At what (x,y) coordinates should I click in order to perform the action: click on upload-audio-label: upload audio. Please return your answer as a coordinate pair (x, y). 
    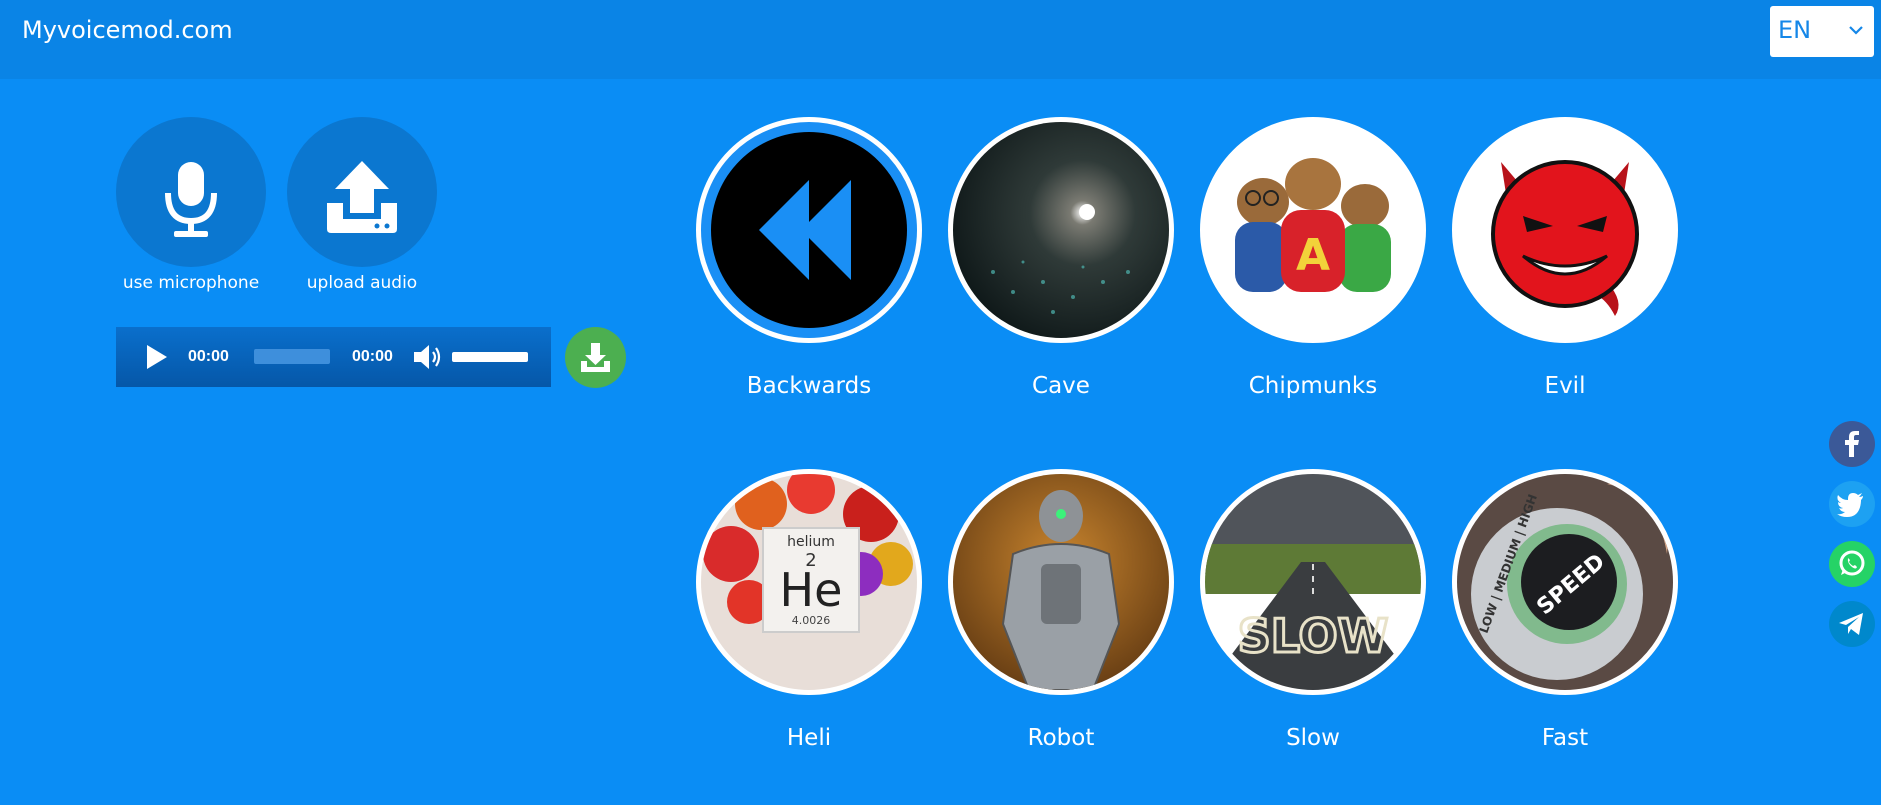
    Looking at the image, I should click on (362, 283).